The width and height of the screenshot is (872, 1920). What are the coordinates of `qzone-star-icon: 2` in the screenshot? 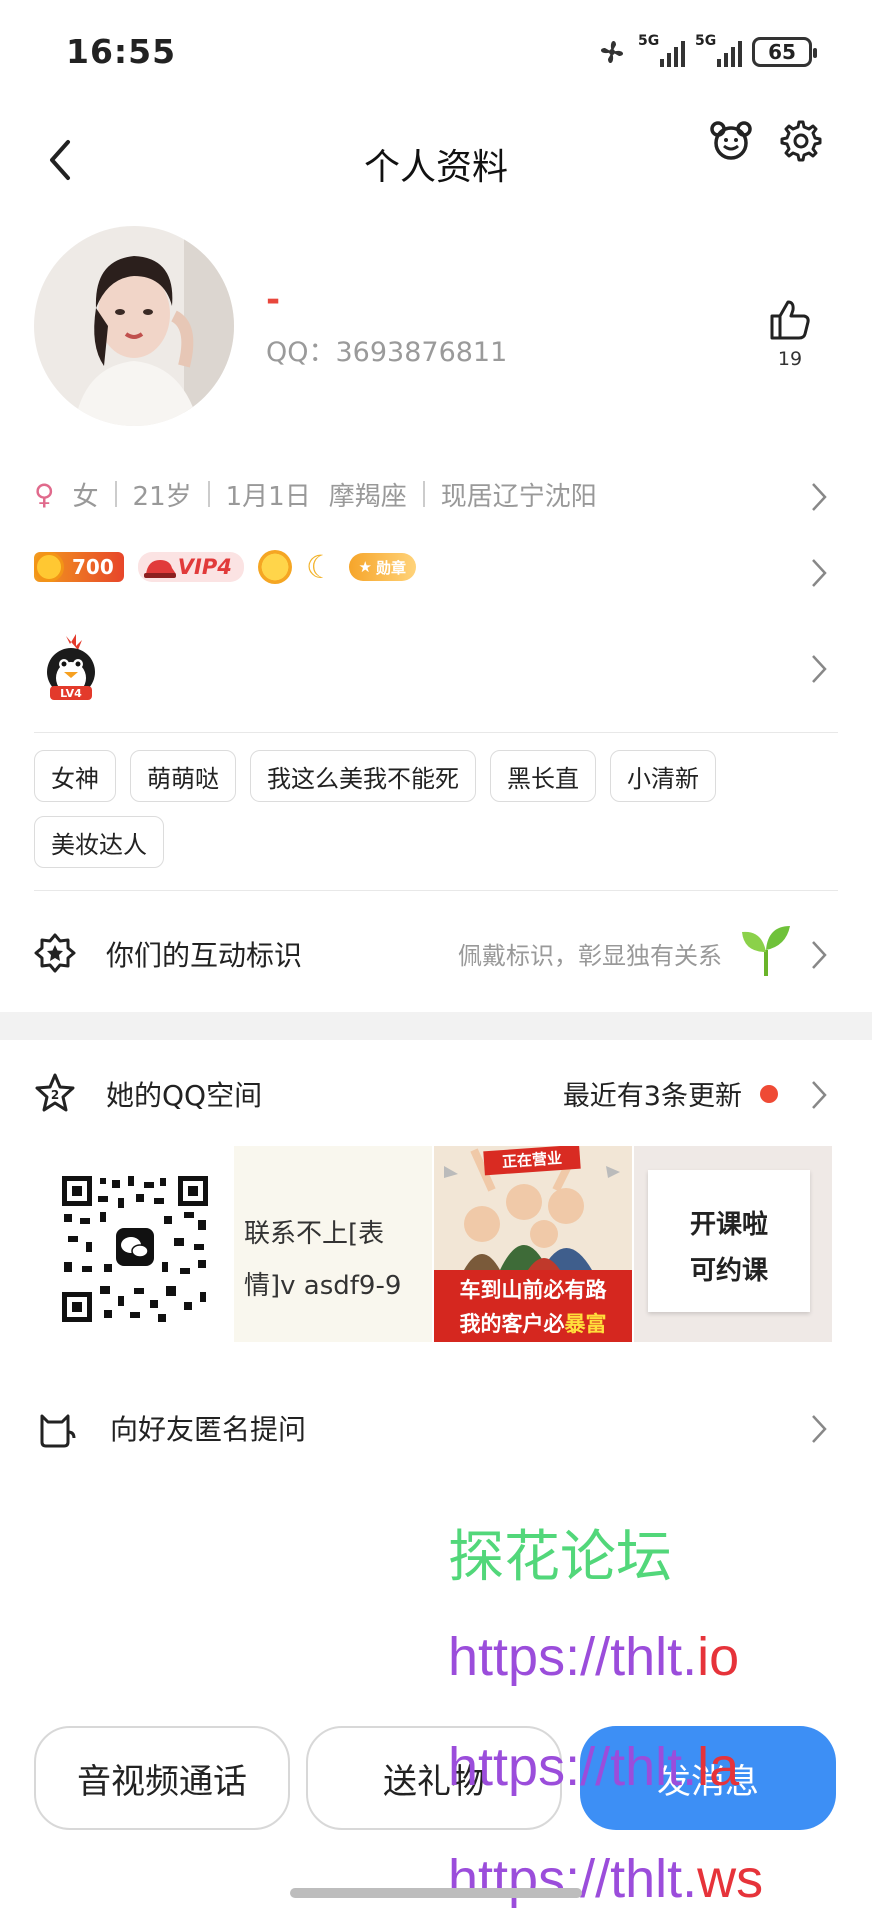 It's located at (55, 1092).